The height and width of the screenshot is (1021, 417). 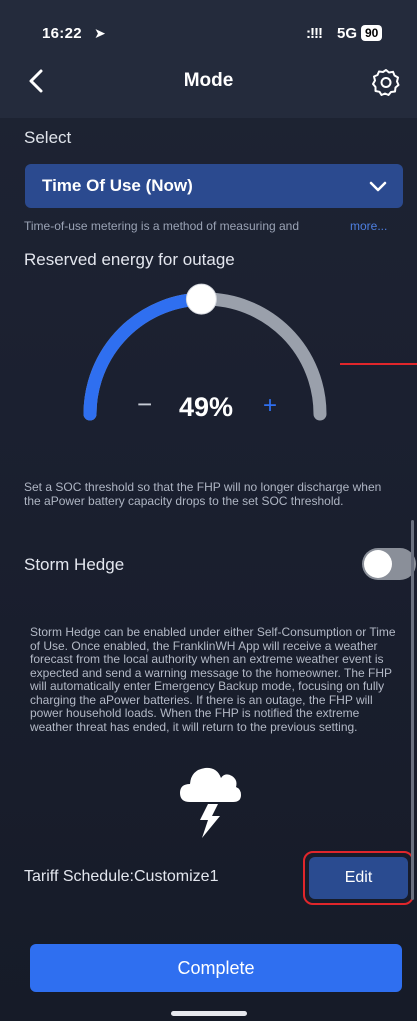 I want to click on reserve-label: Reserved energy for outage, so click(x=129, y=259).